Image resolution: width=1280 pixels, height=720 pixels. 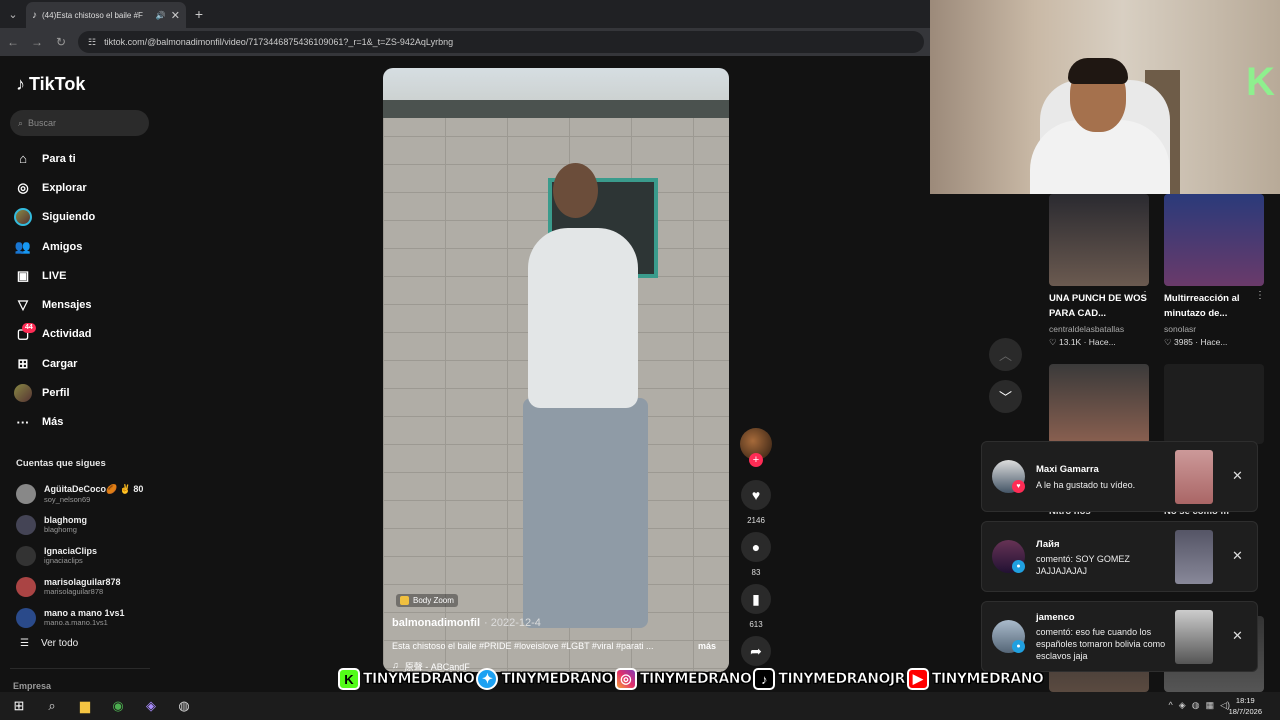 What do you see at coordinates (1086, 329) in the screenshot?
I see `rec-author: centraldelasbatallas` at bounding box center [1086, 329].